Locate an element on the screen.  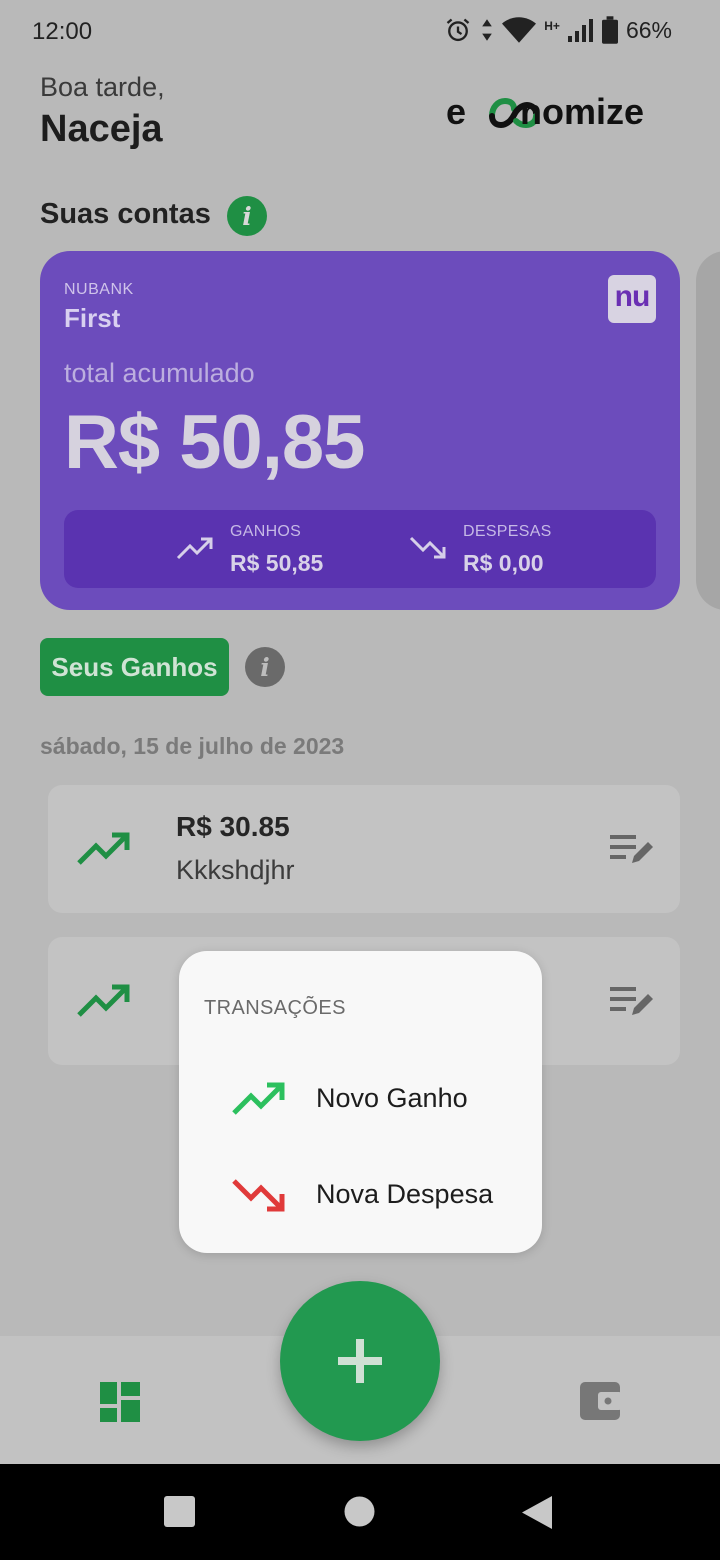
system-navigation-bar is located at coordinates (360, 1512).